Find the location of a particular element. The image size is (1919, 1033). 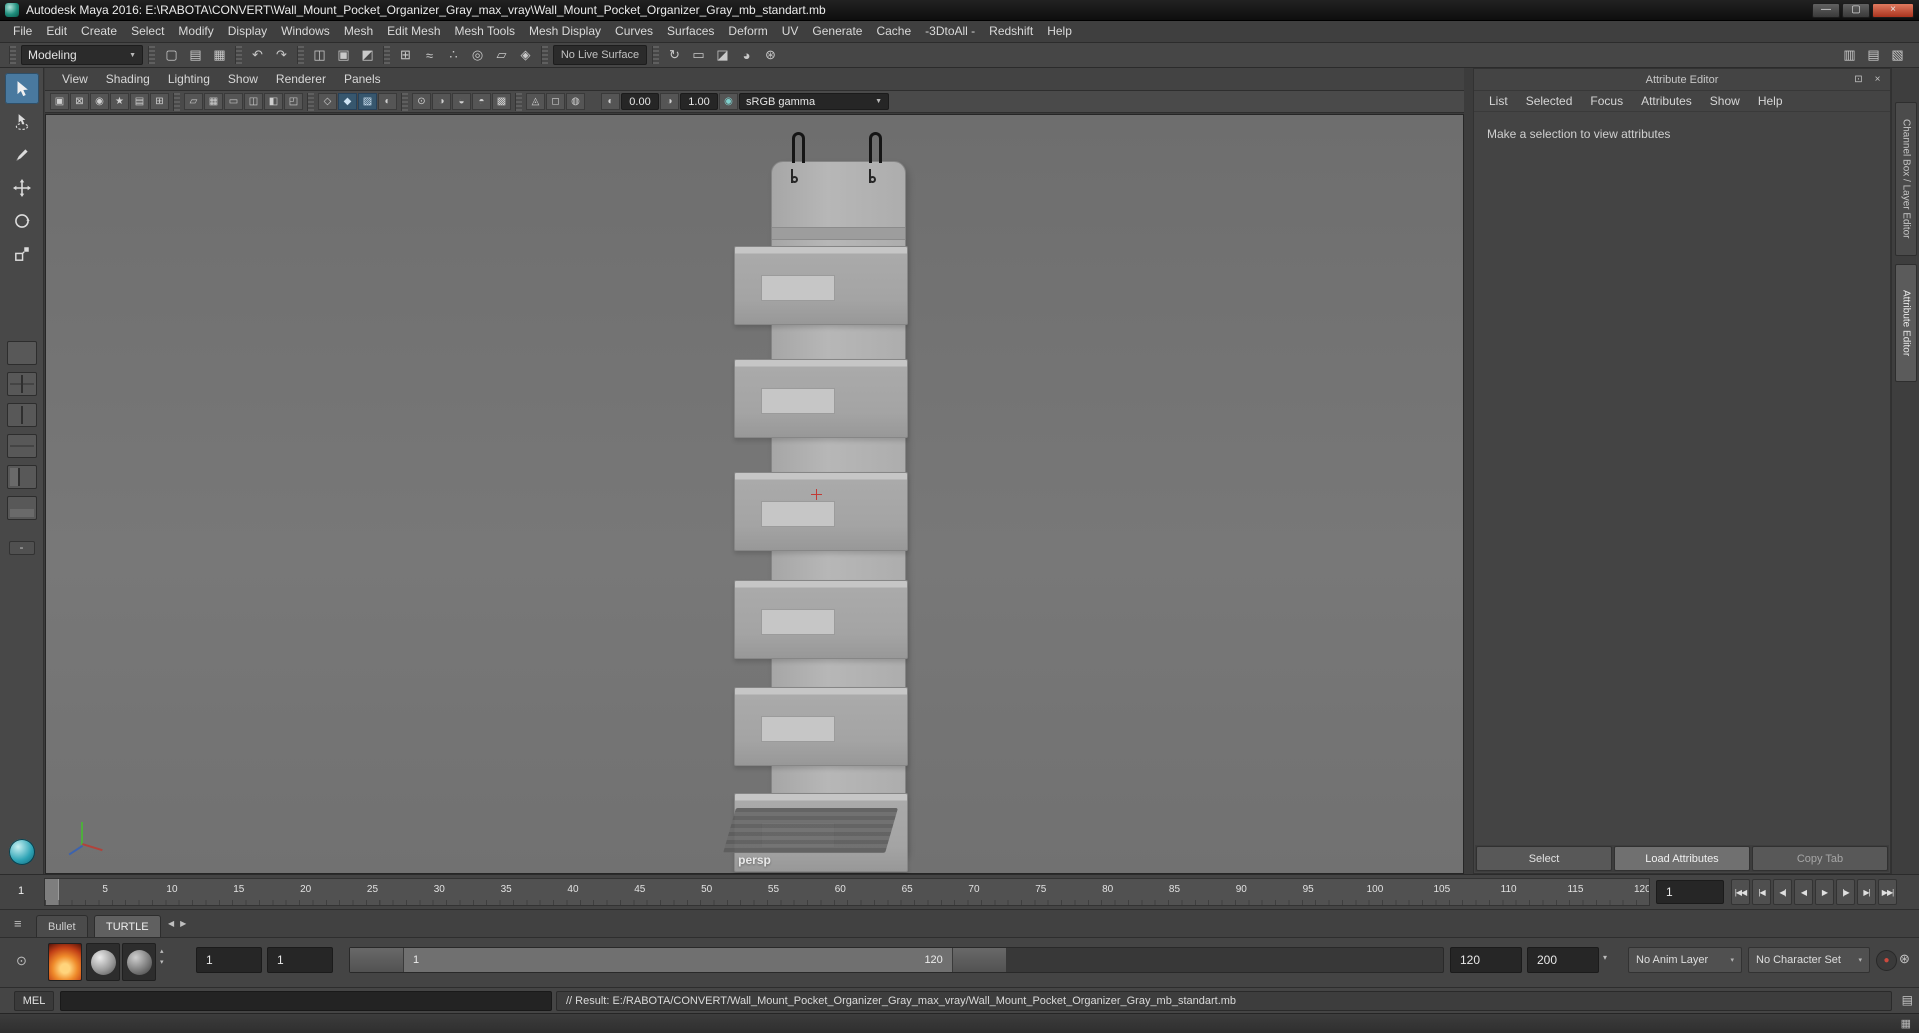

scale-tool is located at coordinates (22, 253).